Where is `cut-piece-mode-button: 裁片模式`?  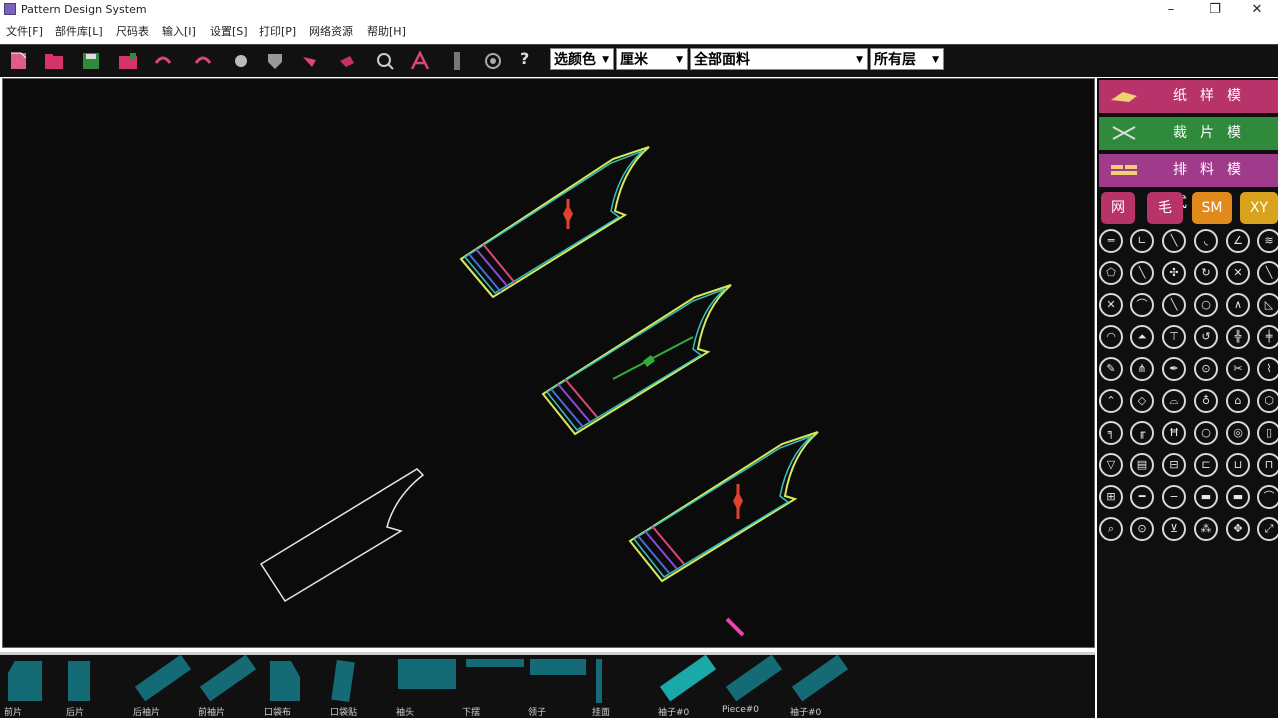
cut-piece-mode-button: 裁片模式 is located at coordinates (1188, 145).